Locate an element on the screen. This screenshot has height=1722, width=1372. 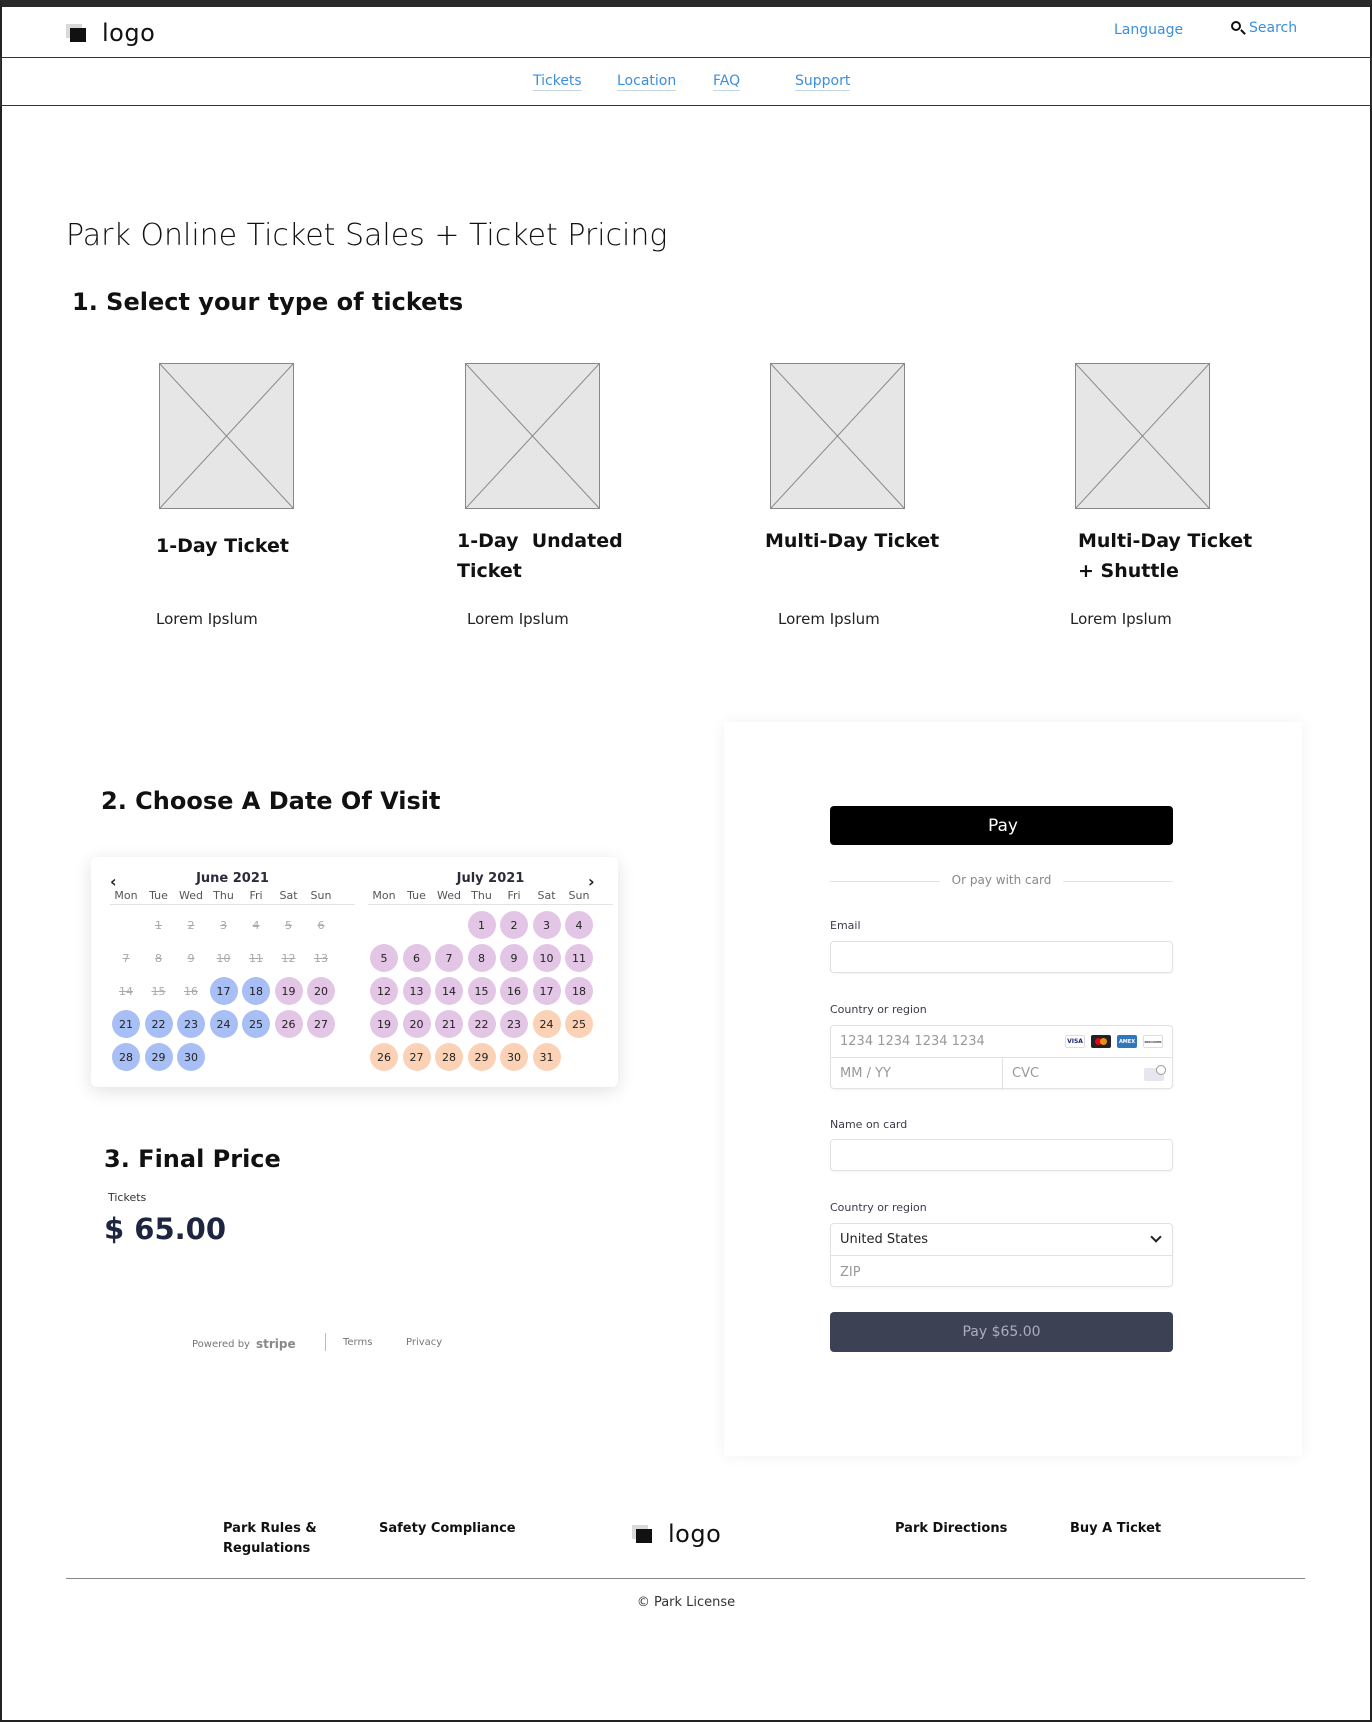
weekday-label: Thu is located at coordinates (481, 895).